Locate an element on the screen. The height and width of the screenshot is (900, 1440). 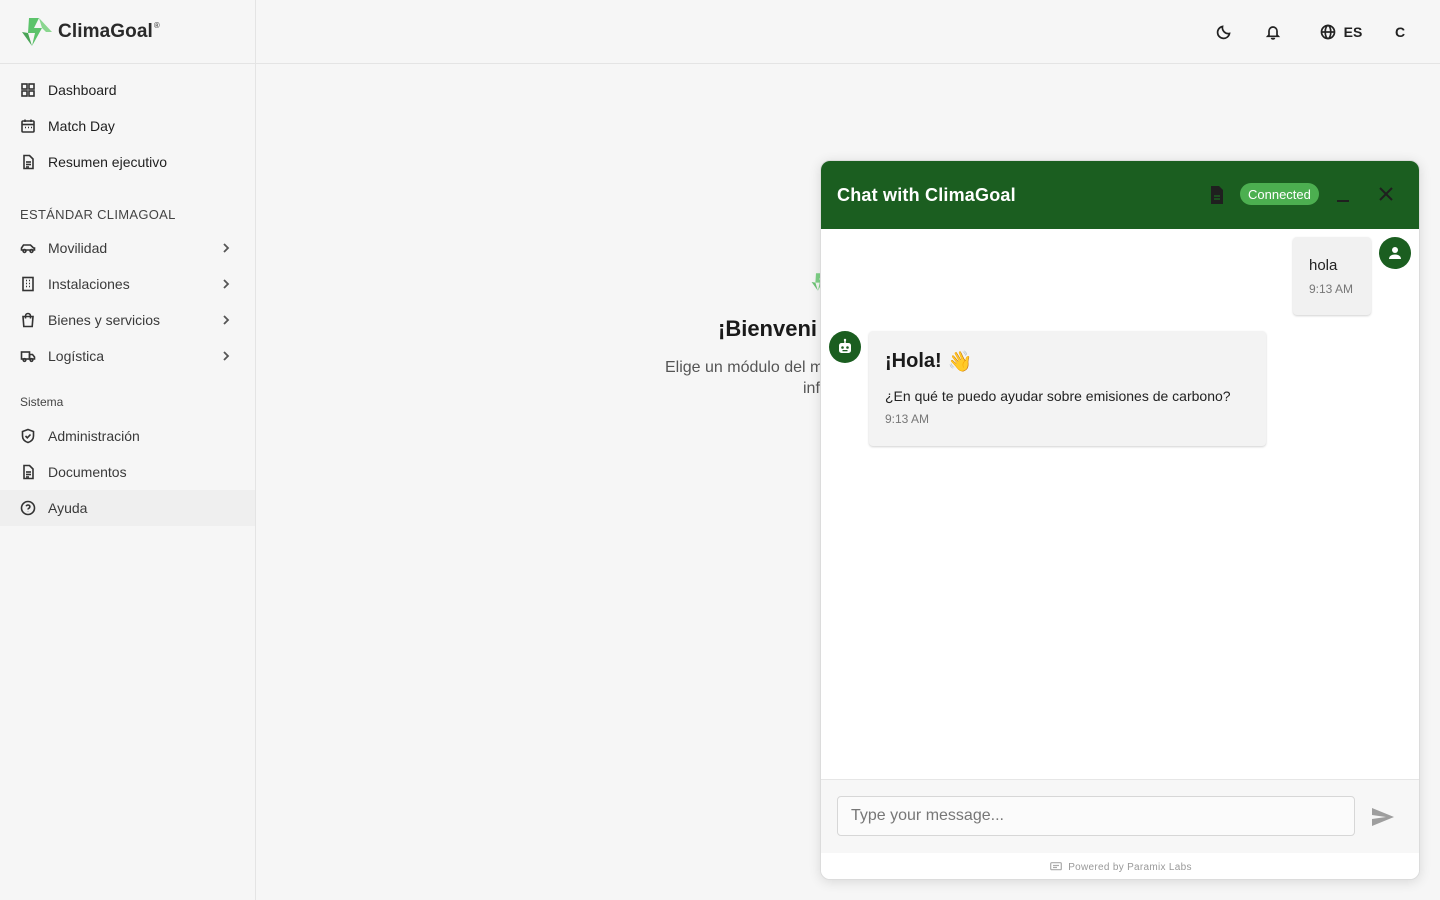
sidebar-item-bienes-y-servicios: Bienes y servicios is located at coordinates (127, 320).